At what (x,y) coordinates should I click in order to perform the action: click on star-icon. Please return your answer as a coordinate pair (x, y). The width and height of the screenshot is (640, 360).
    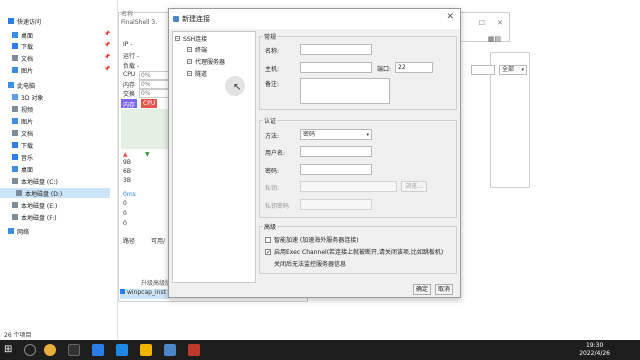
    Looking at the image, I should click on (11, 21).